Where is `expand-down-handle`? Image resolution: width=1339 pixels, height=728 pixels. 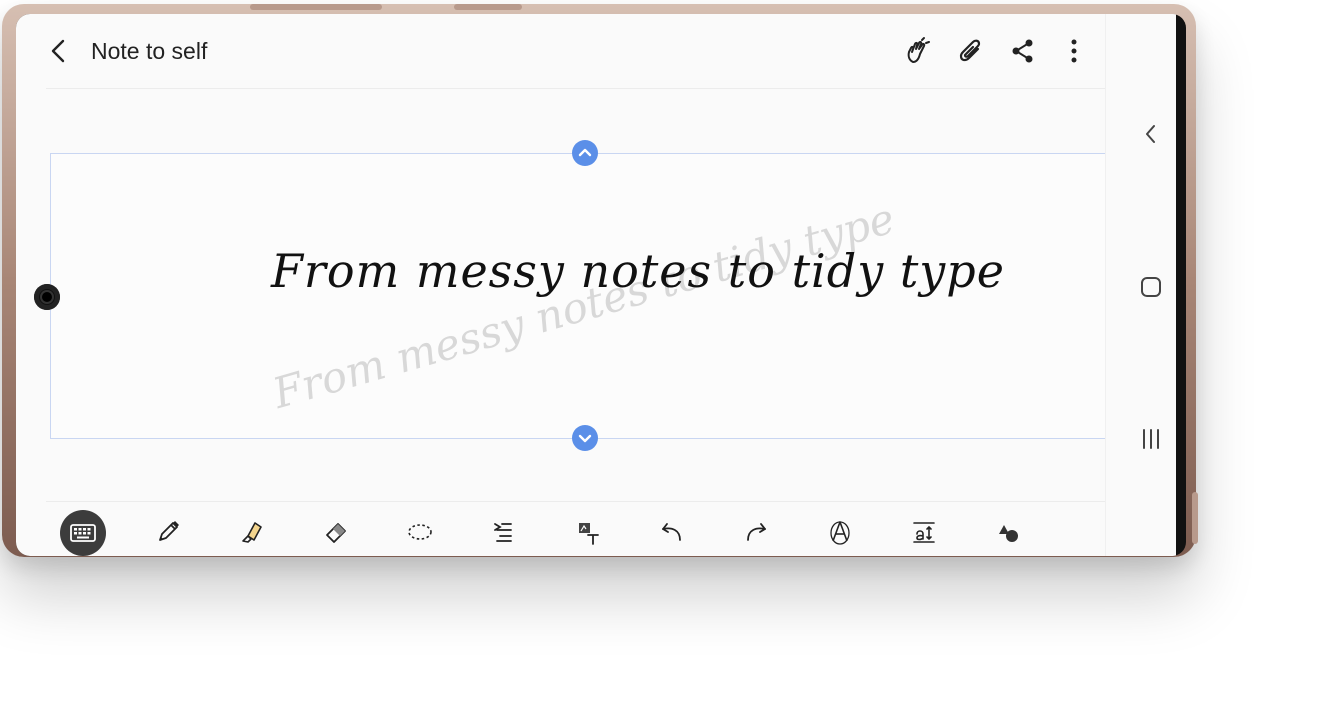
expand-down-handle is located at coordinates (585, 438).